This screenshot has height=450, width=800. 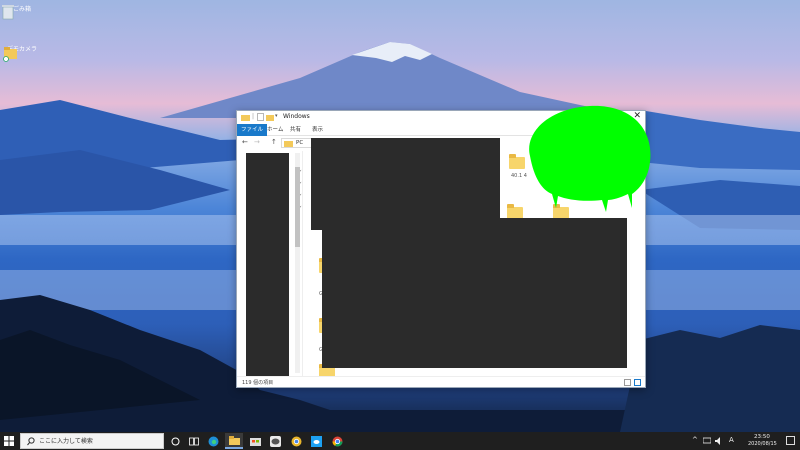 What do you see at coordinates (297, 207) in the screenshot?
I see `scrollbar-thumb` at bounding box center [297, 207].